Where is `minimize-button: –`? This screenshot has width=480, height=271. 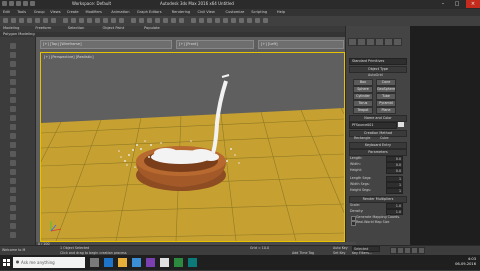 minimize-button: – is located at coordinates (443, 4).